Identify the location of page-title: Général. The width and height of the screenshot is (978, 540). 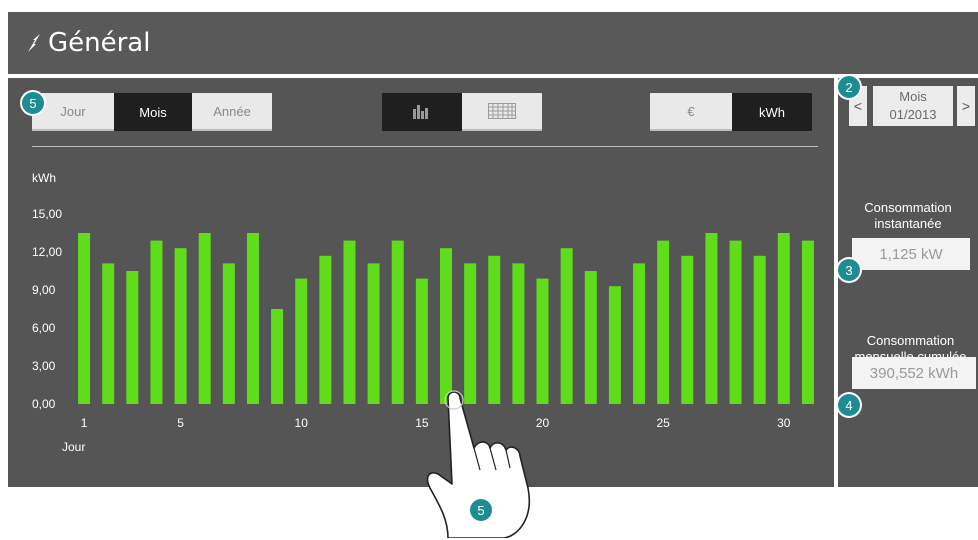
(99, 43).